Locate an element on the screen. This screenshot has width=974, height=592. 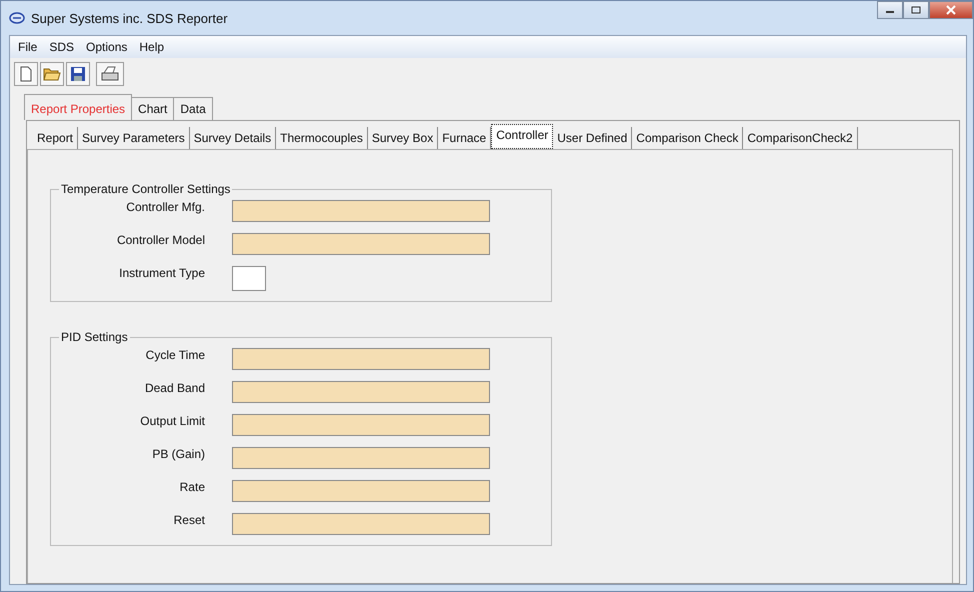
field-label: Instrument Type is located at coordinates (161, 273).